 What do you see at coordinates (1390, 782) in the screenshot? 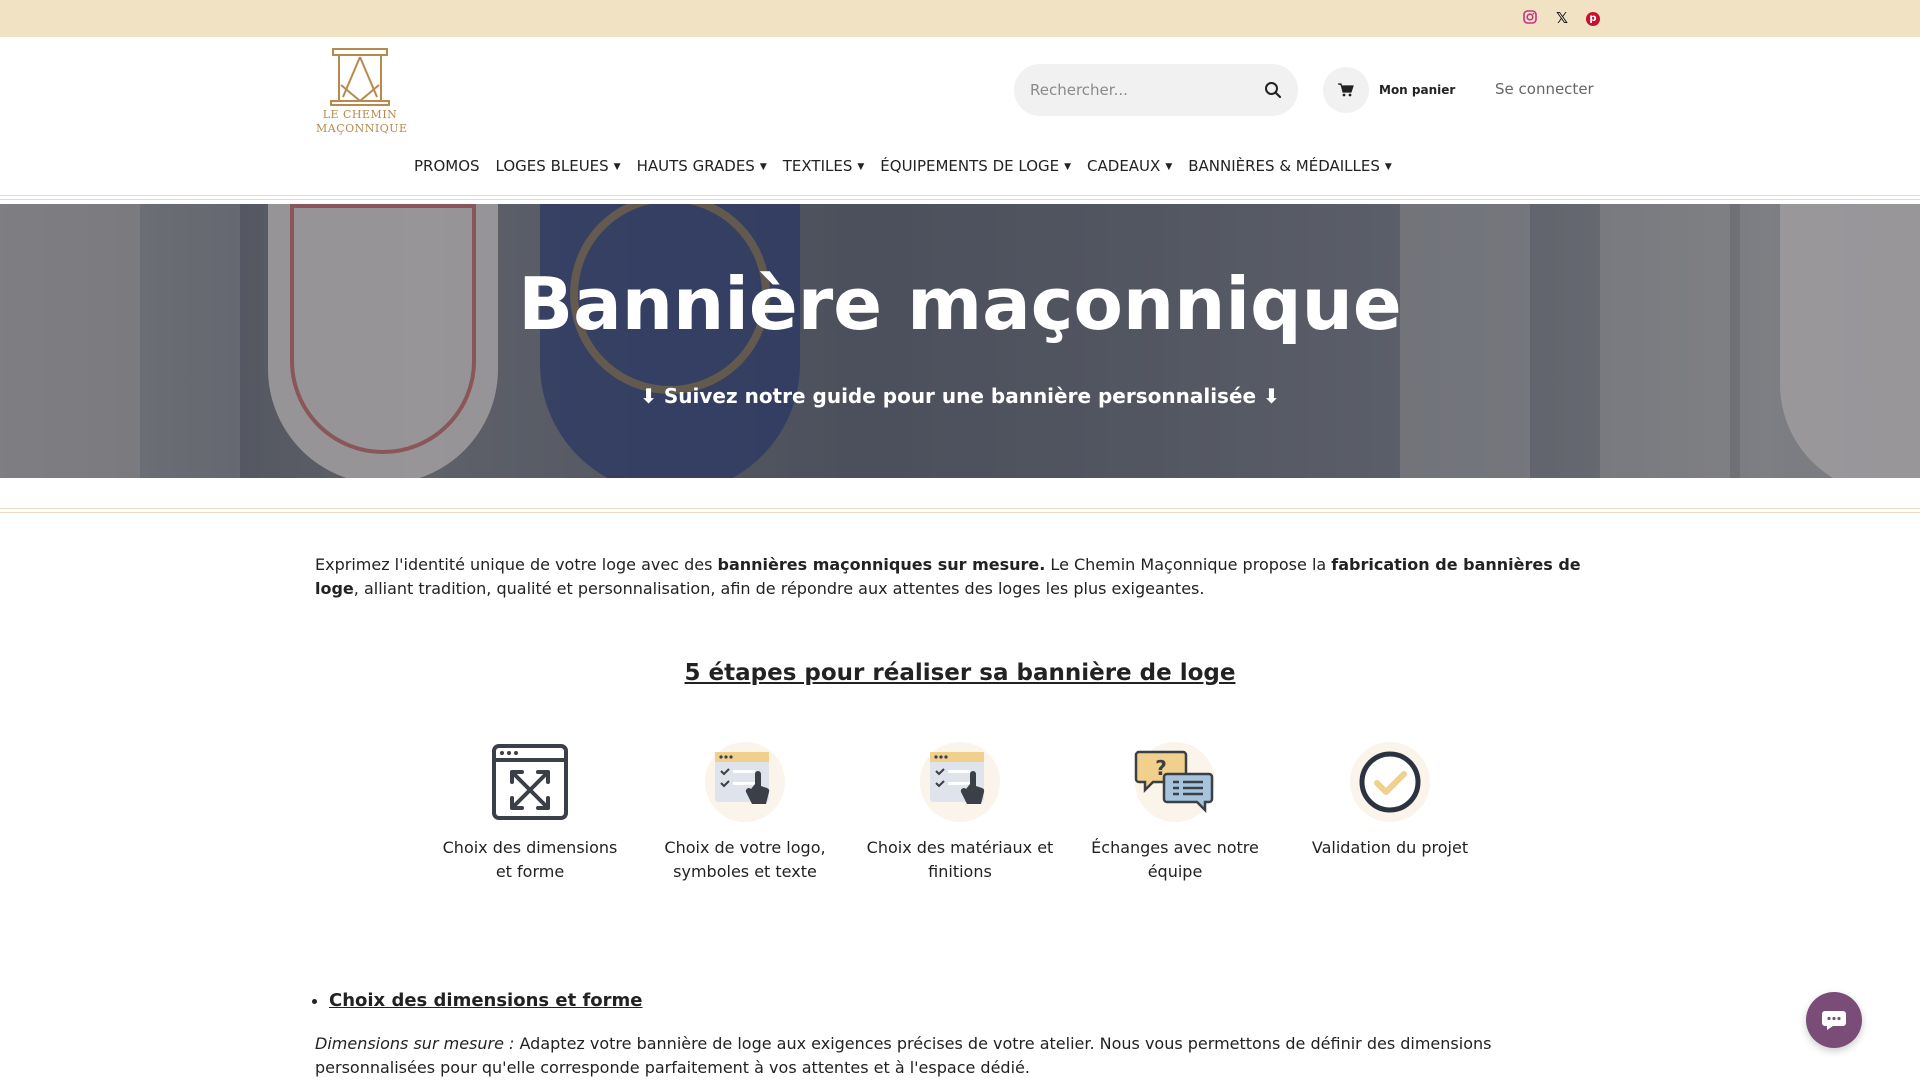
I see `check-circle-icon` at bounding box center [1390, 782].